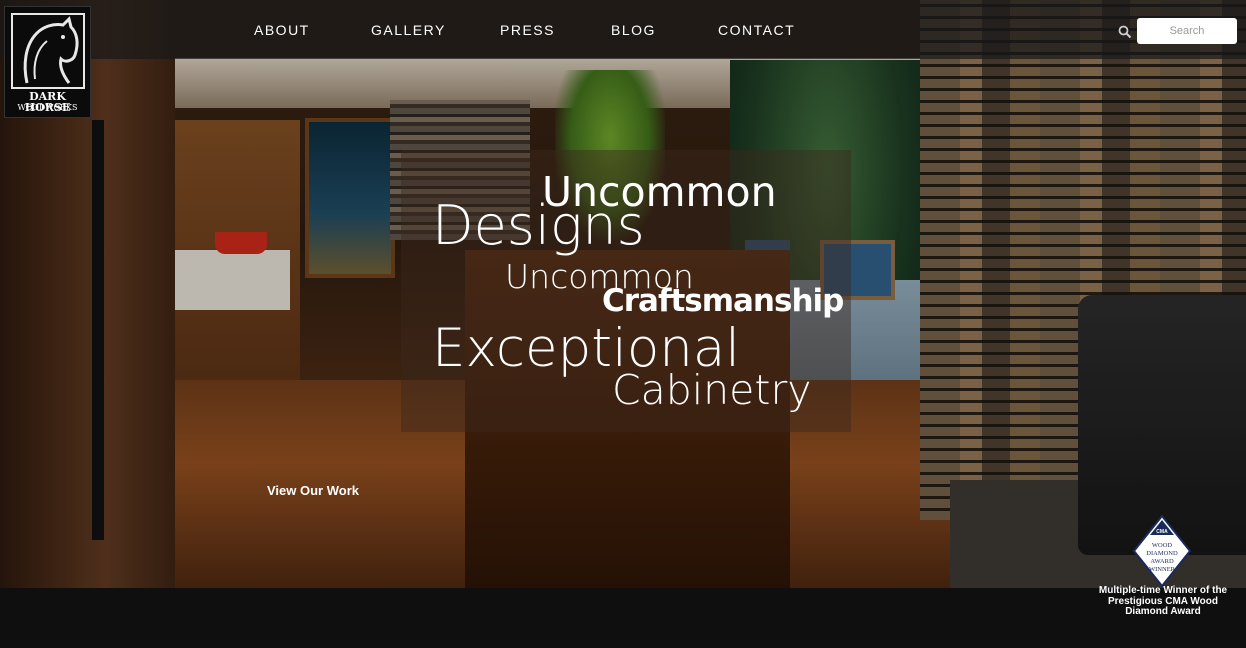 The image size is (1246, 648). What do you see at coordinates (1162, 561) in the screenshot?
I see `award-badge-text: AWARD` at bounding box center [1162, 561].